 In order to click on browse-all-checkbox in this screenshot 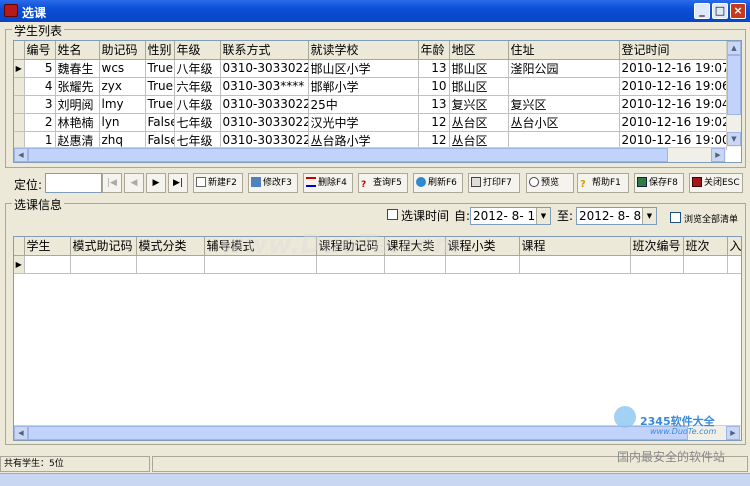, I will do `click(675, 217)`.